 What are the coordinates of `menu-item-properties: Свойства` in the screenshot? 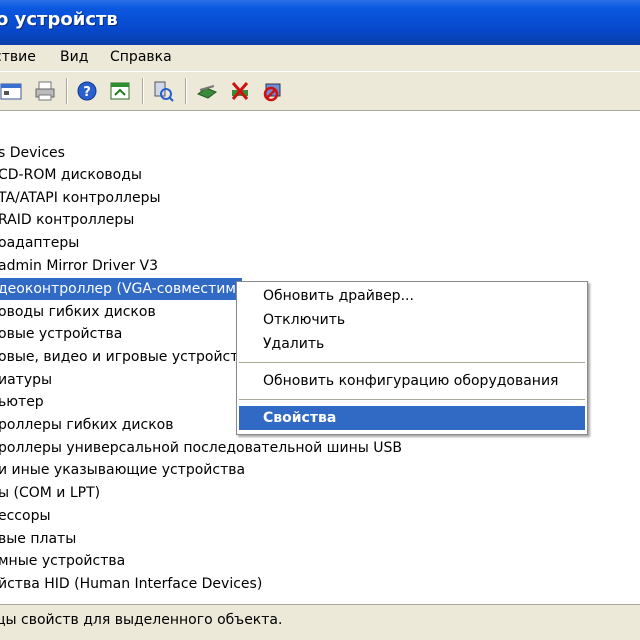 It's located at (412, 418).